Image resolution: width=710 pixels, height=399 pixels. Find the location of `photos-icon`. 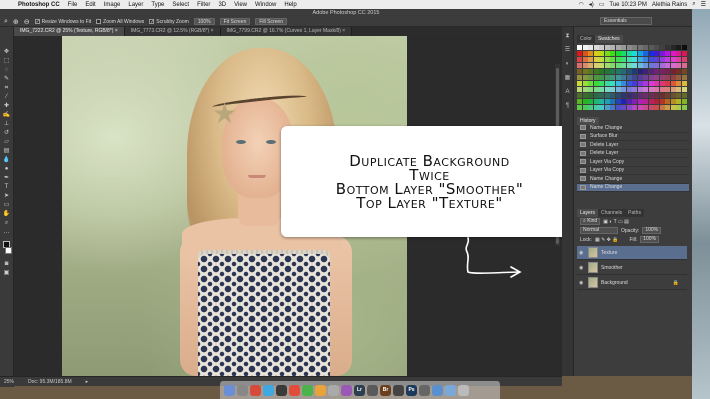

photos-icon is located at coordinates (320, 390).